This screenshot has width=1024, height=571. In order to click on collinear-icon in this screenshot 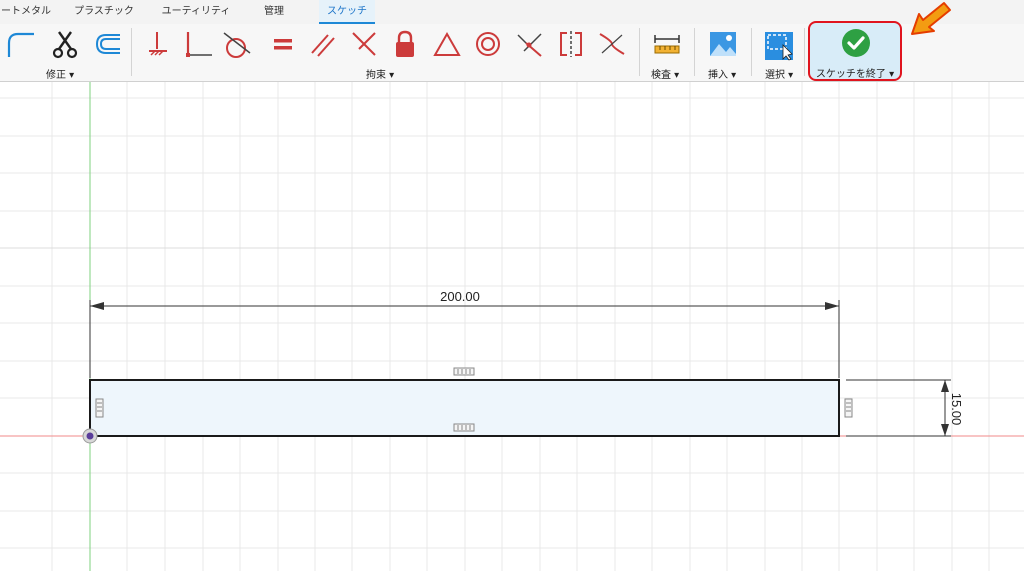, I will do `click(529, 45)`.